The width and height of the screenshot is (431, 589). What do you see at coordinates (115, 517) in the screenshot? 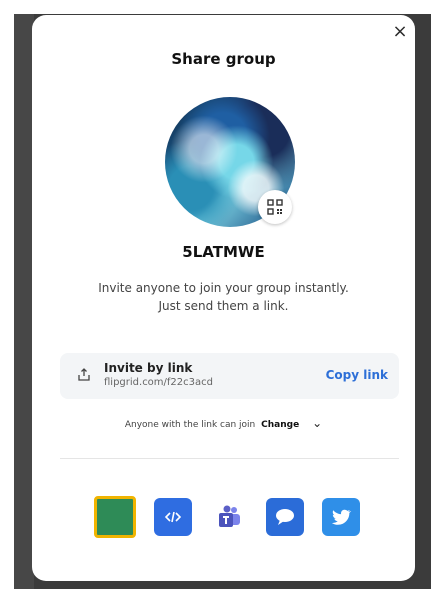
I see `classroom-share-button` at bounding box center [115, 517].